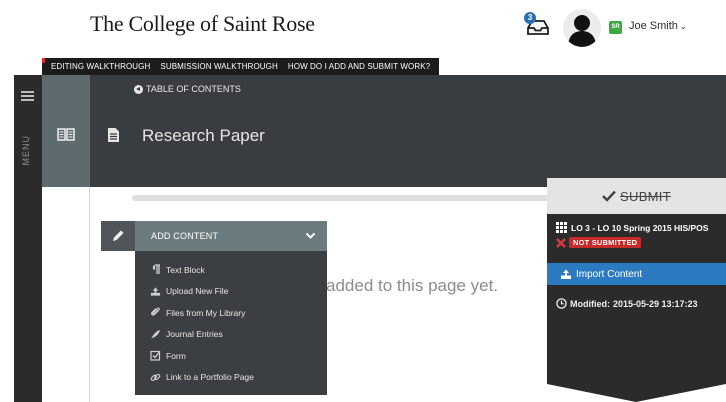 The image size is (726, 402). I want to click on paperclip-icon, so click(155, 312).